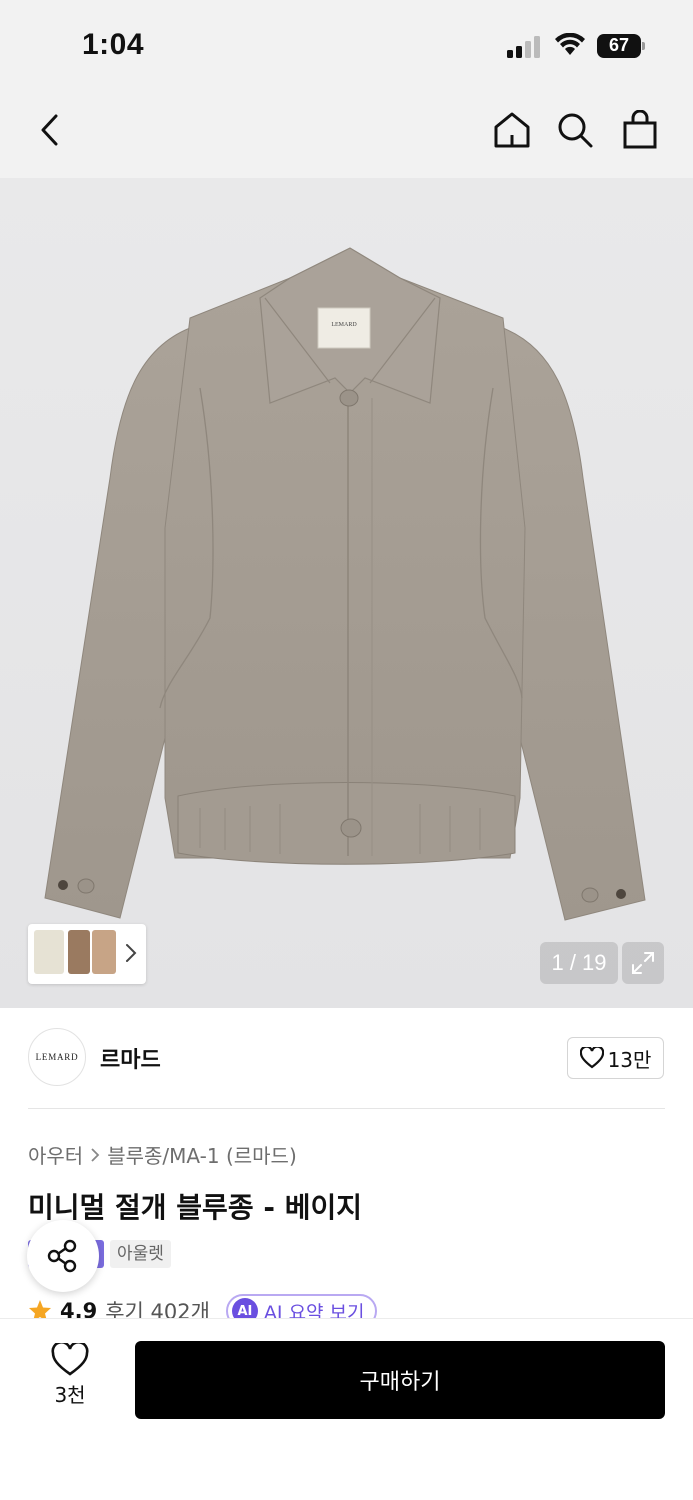 The width and height of the screenshot is (693, 1500). What do you see at coordinates (629, 1059) in the screenshot?
I see `brand-like-count: 13만` at bounding box center [629, 1059].